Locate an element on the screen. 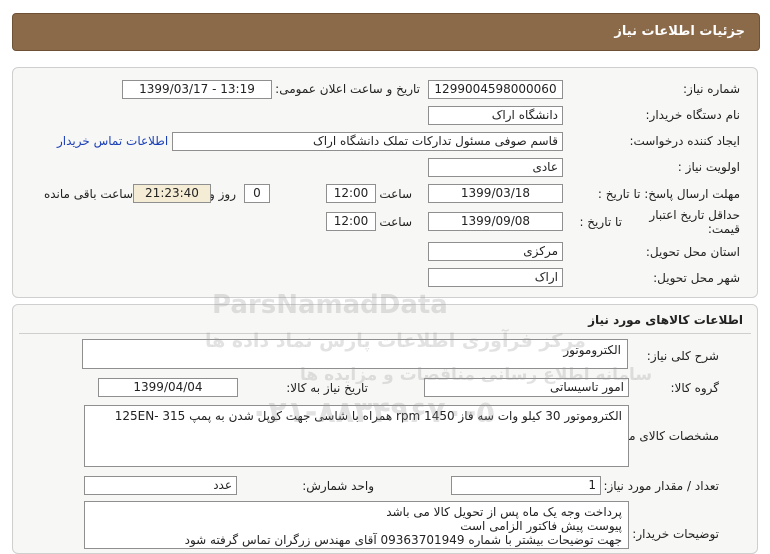  buyer-org-field: دانشگاه اراک is located at coordinates (495, 115).